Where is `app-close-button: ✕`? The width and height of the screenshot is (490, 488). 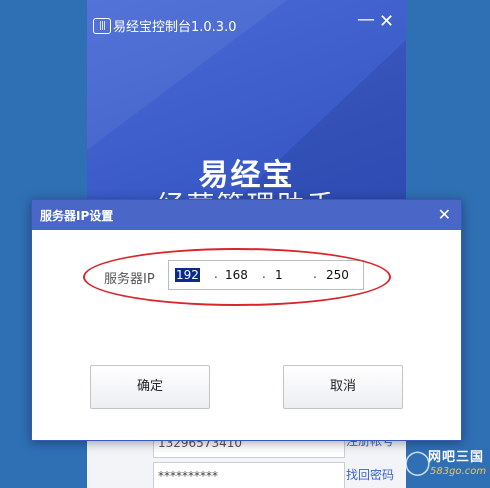 app-close-button: ✕ is located at coordinates (386, 22).